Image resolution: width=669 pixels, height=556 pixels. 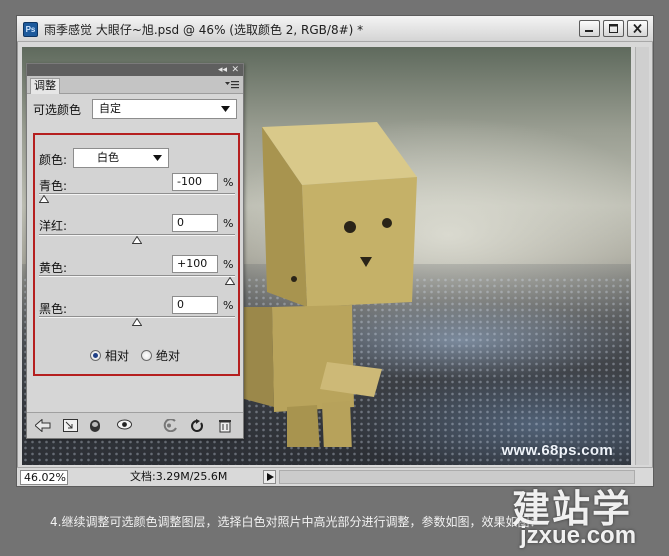 What do you see at coordinates (135, 425) in the screenshot?
I see `panel-bottom-toolbar` at bounding box center [135, 425].